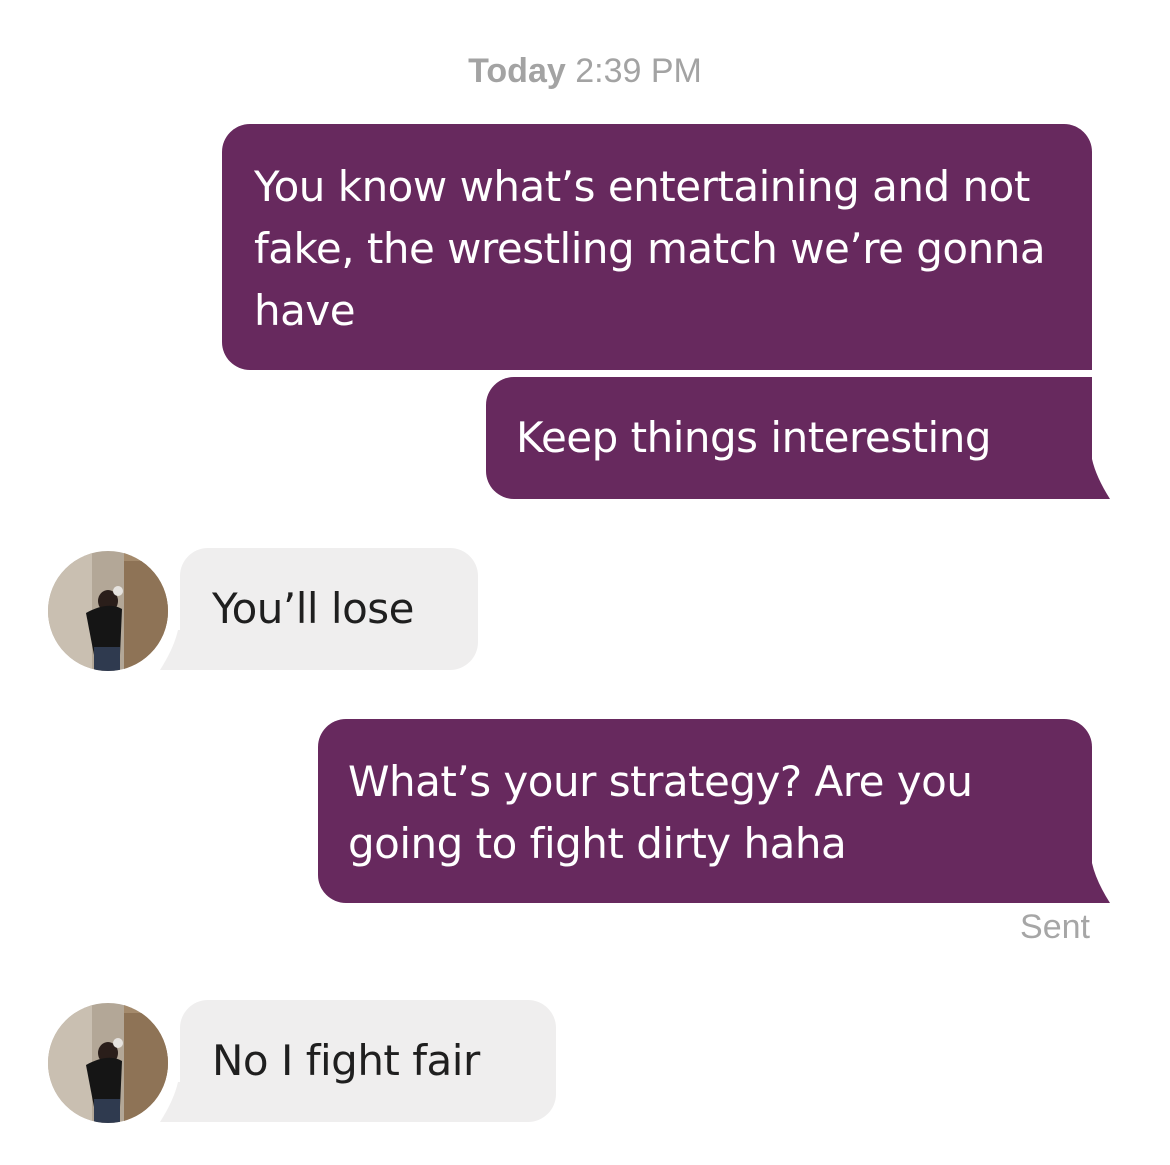 This screenshot has height=1165, width=1170. What do you see at coordinates (517, 71) in the screenshot?
I see `timestamp-day: Today` at bounding box center [517, 71].